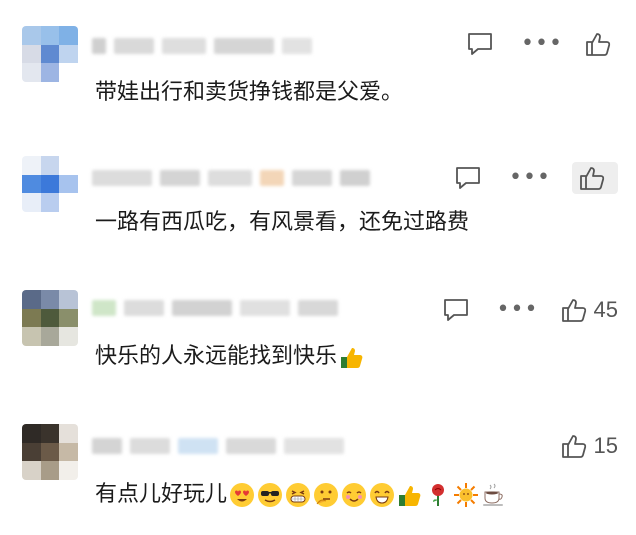 Image resolution: width=636 pixels, height=535 pixels. What do you see at coordinates (438, 495) in the screenshot?
I see `rose-emoji` at bounding box center [438, 495].